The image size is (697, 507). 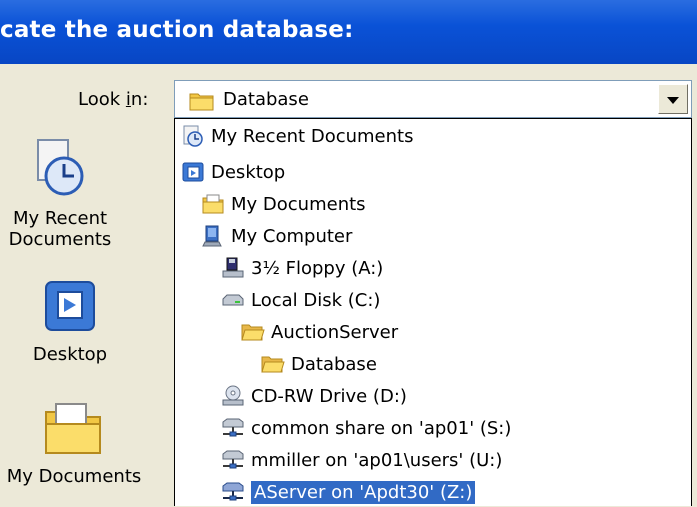 I want to click on dropdown-item-floppy-a: 3½ Floppy (A:), so click(x=302, y=268).